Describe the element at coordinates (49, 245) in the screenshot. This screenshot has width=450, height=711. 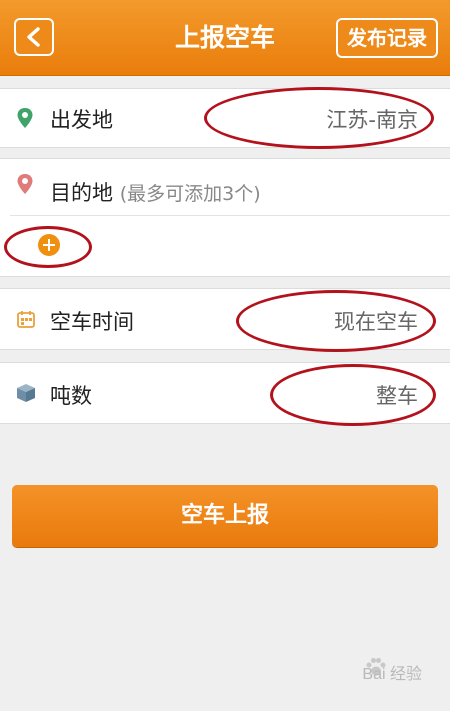
I see `add-destination-button` at that location.